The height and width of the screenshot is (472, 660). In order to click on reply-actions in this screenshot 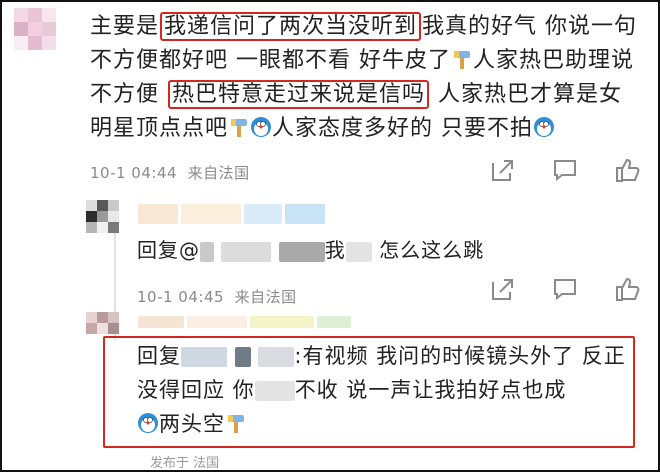, I will do `click(565, 289)`.